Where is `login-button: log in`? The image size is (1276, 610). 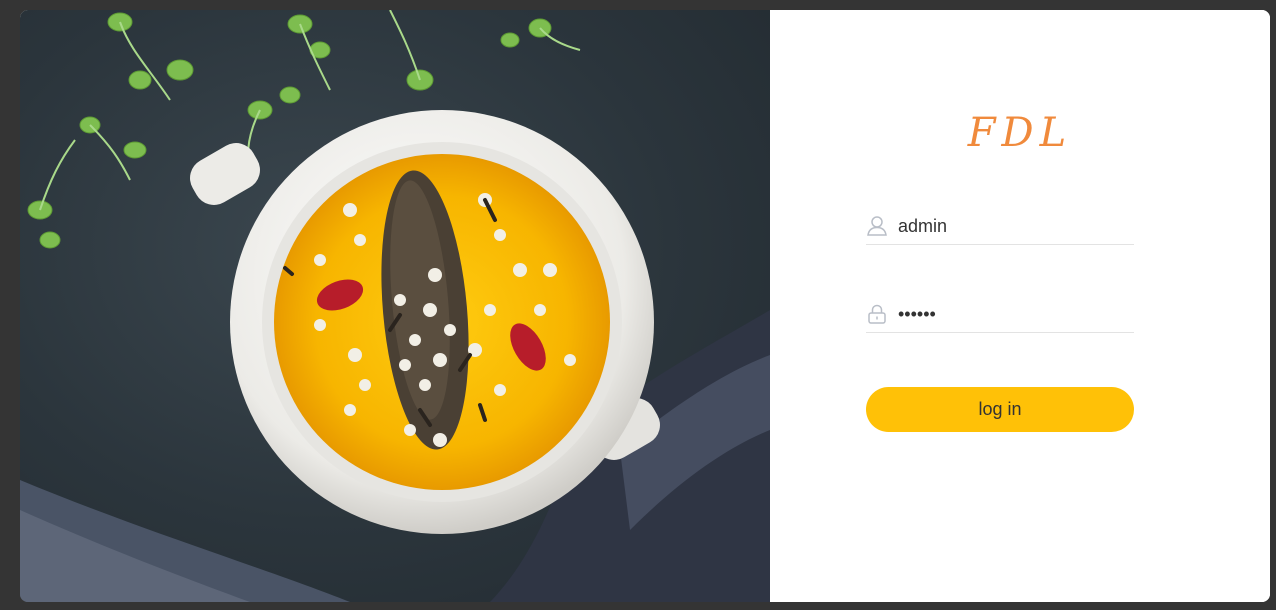
login-button: log in is located at coordinates (1000, 409).